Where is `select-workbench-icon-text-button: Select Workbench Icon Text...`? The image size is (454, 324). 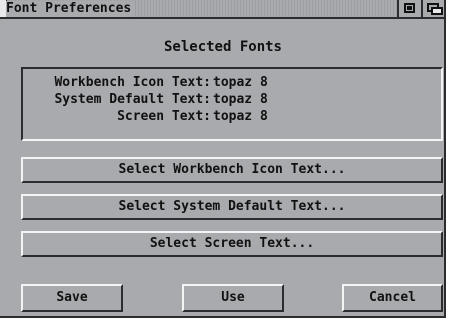
select-workbench-icon-text-button: Select Workbench Icon Text... is located at coordinates (232, 170).